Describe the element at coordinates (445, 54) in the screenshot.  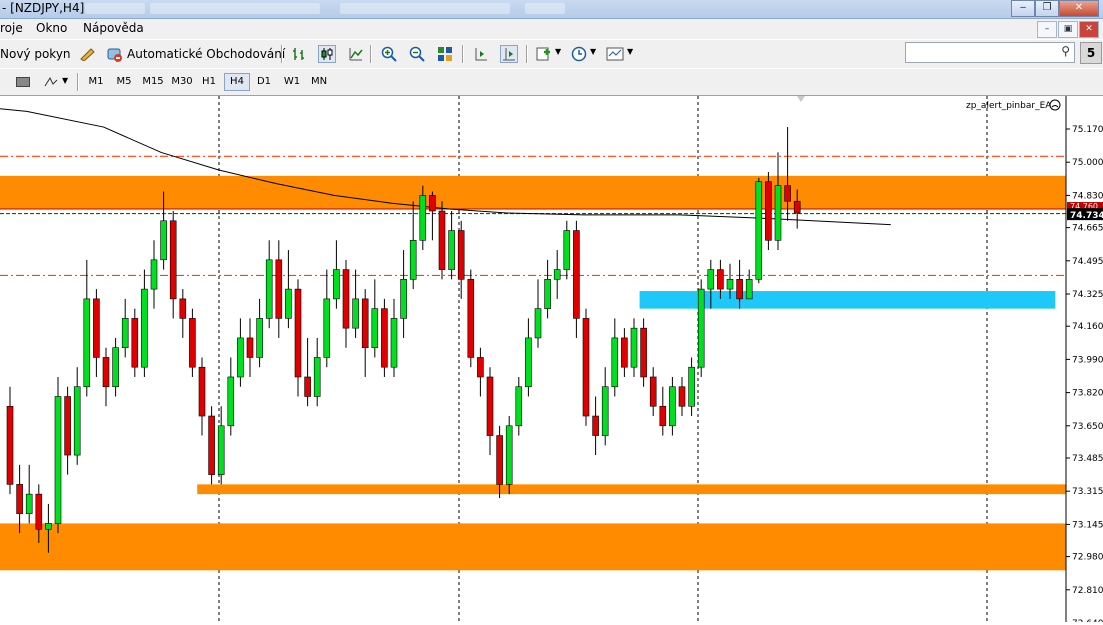
I see `tile-windows-icon` at that location.